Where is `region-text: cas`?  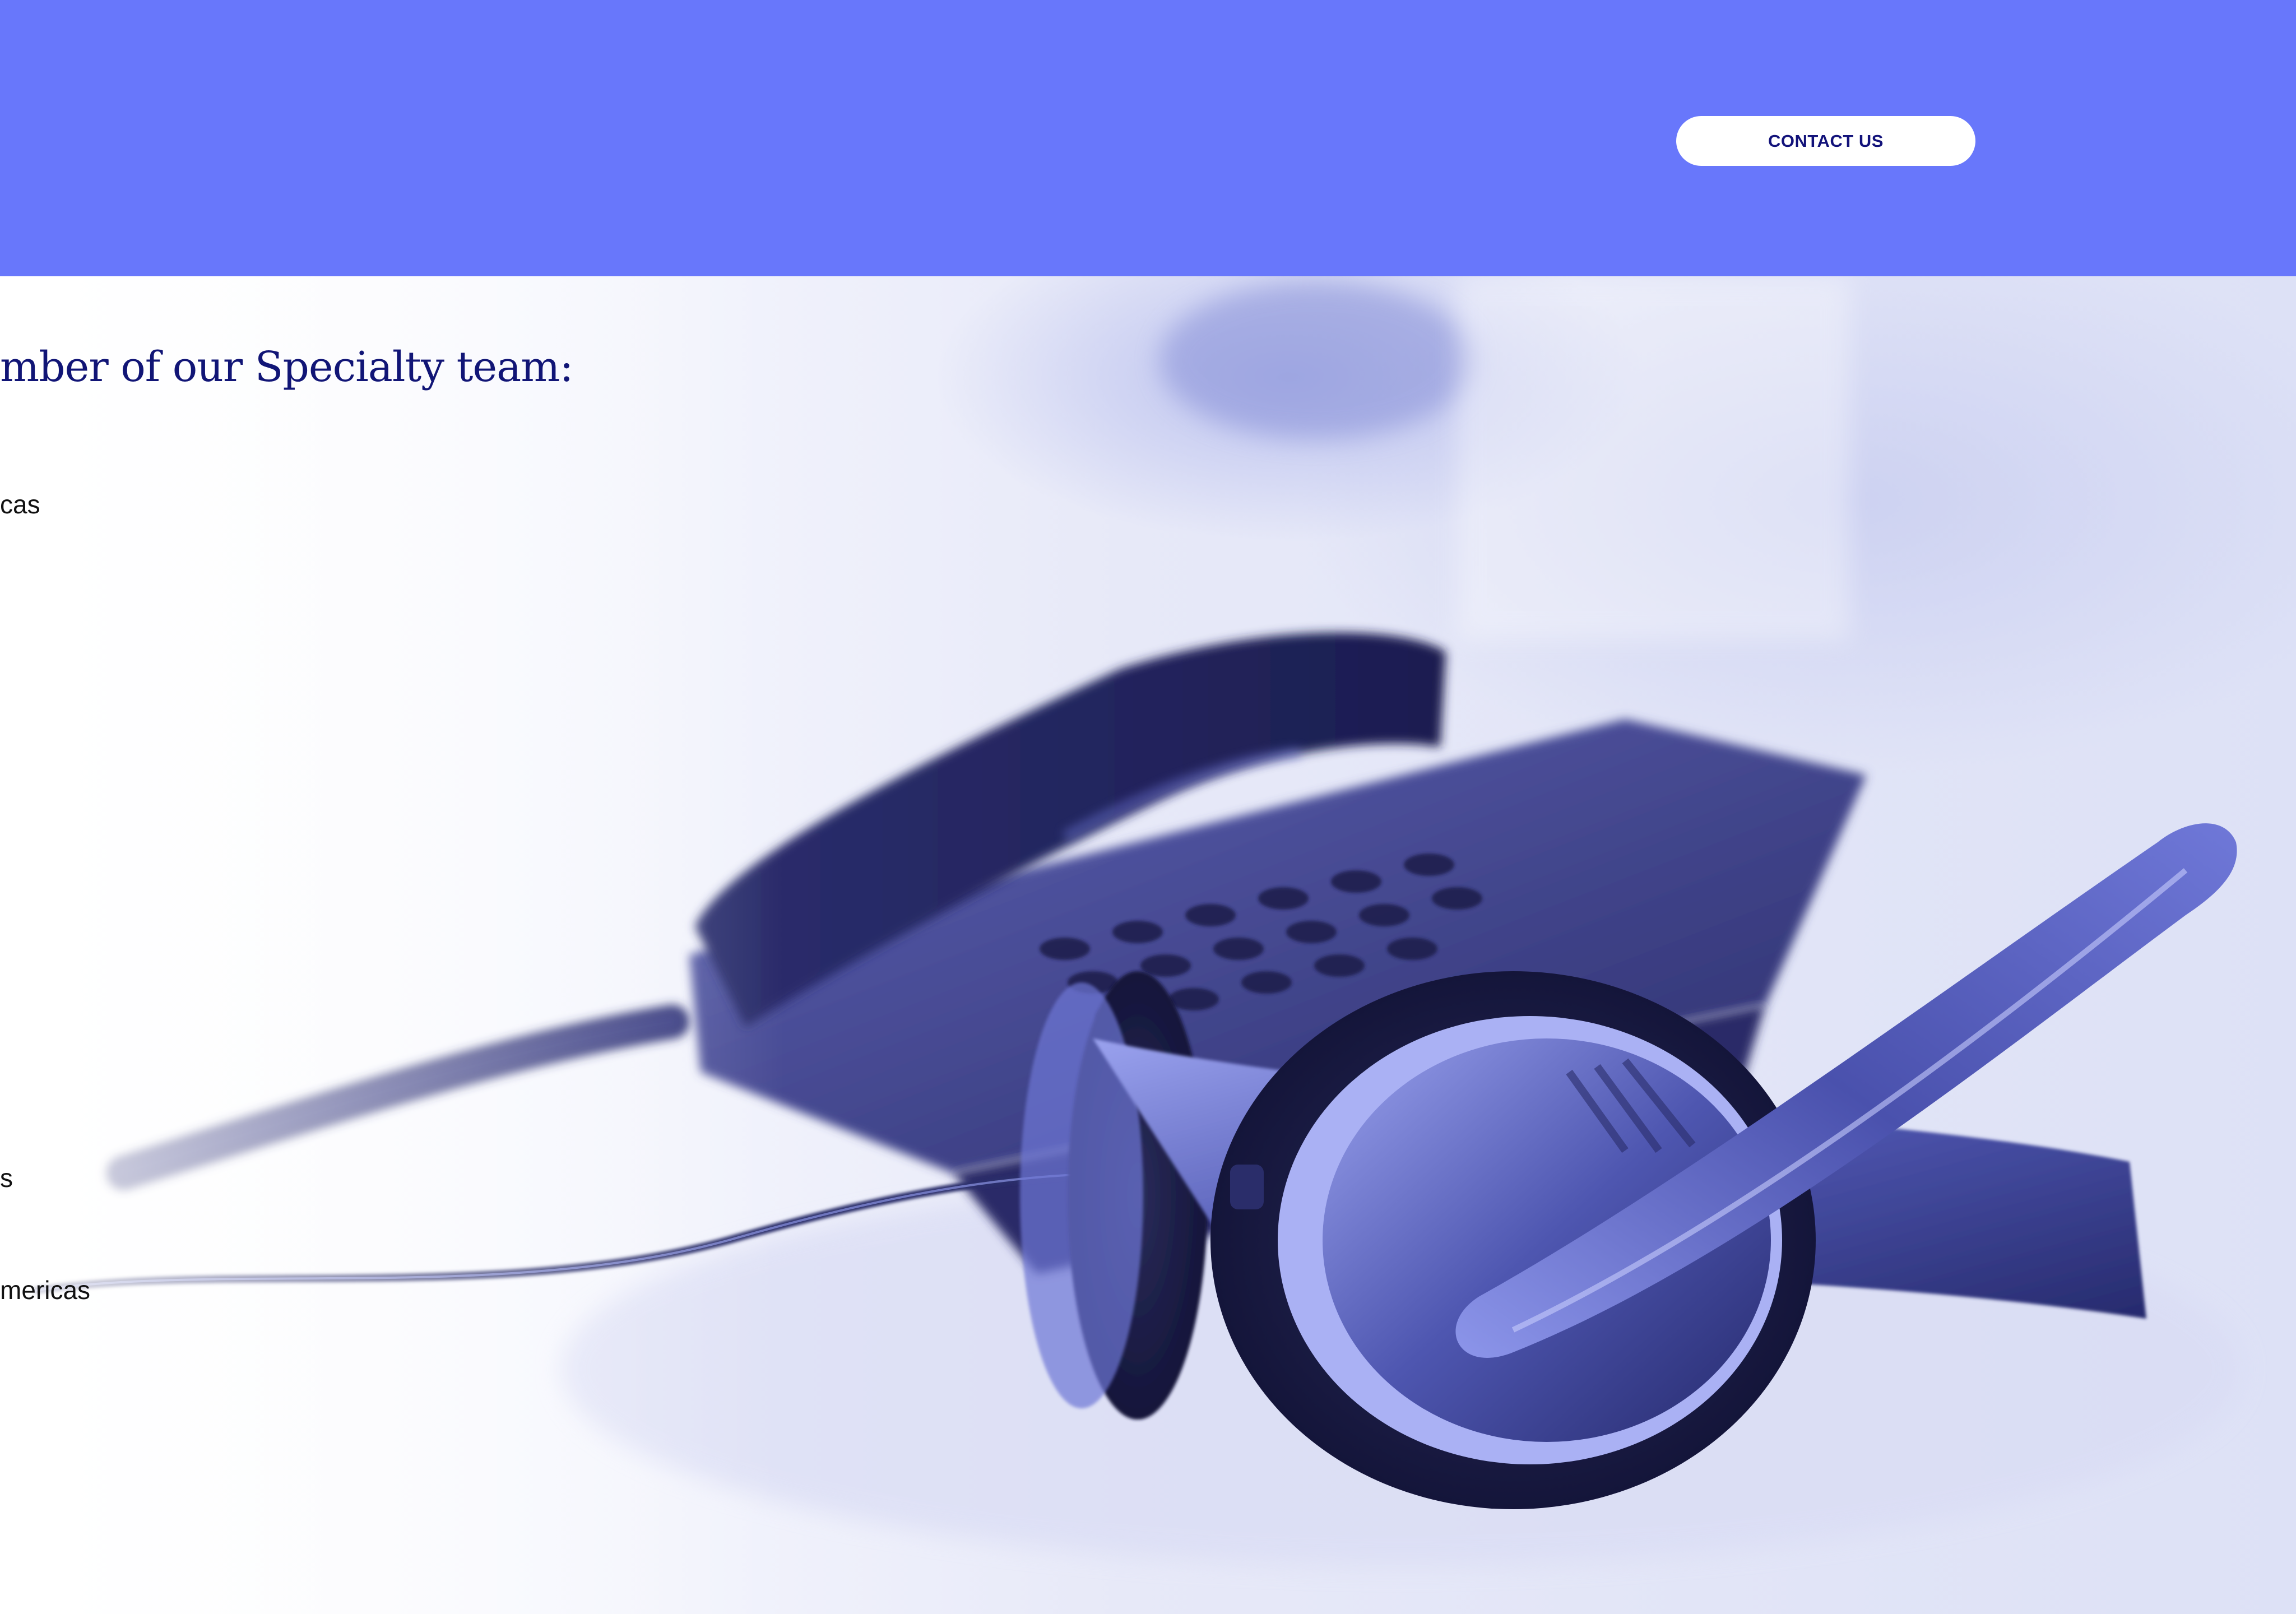
region-text: cas is located at coordinates (20, 504).